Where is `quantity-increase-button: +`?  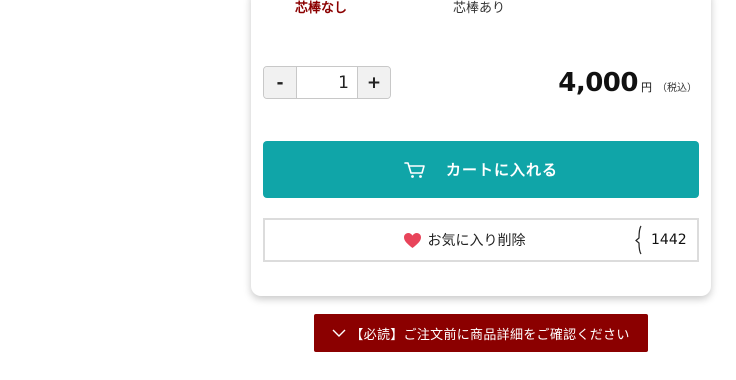
quantity-increase-button: + is located at coordinates (373, 82).